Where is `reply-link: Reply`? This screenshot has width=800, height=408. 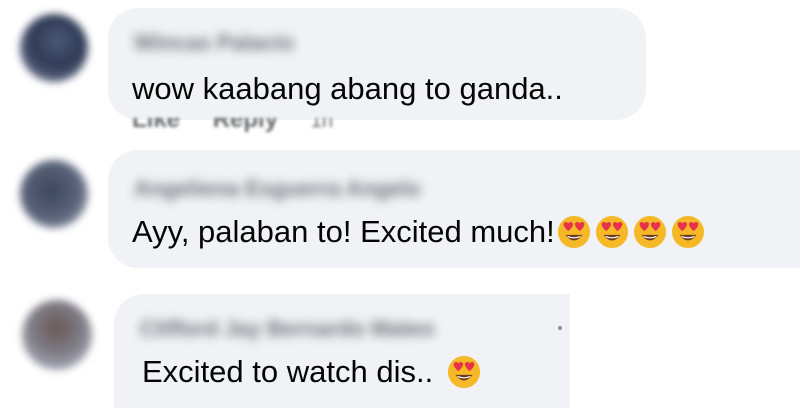 reply-link: Reply is located at coordinates (245, 125).